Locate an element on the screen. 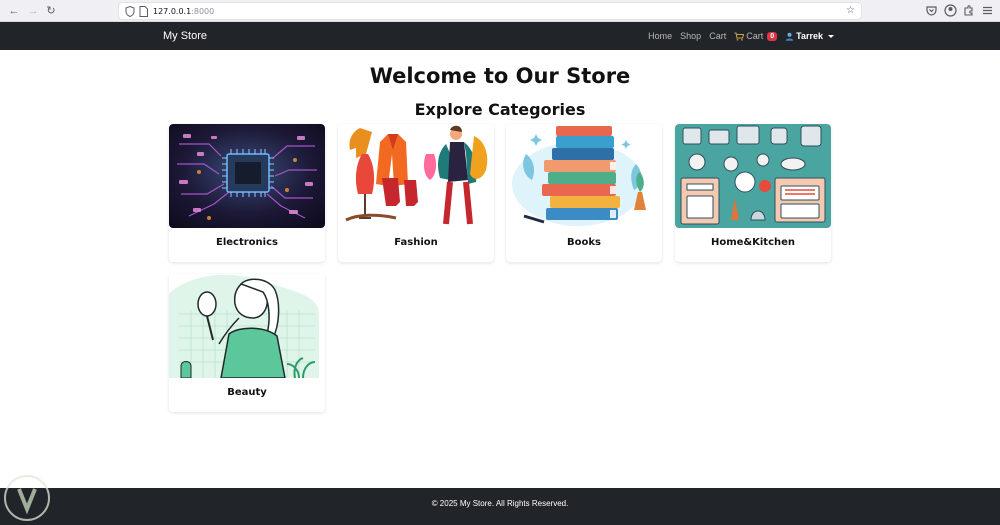 The height and width of the screenshot is (525, 1000). account-icon is located at coordinates (950, 10).